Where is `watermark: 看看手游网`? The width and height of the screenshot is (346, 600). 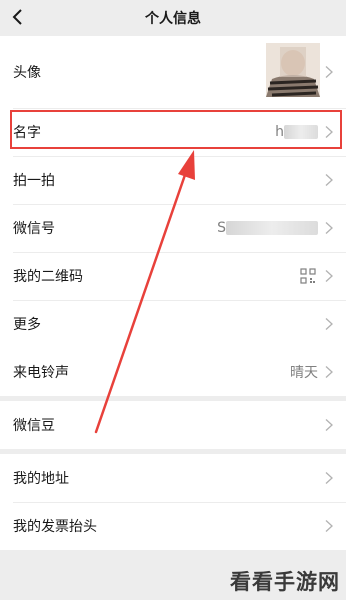
watermark: 看看手游网 is located at coordinates (285, 582).